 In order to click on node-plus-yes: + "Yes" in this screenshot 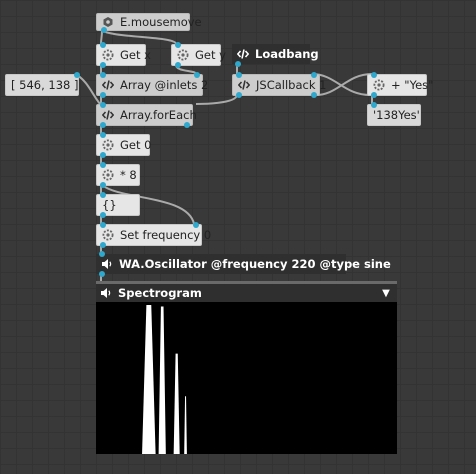, I will do `click(400, 85)`.